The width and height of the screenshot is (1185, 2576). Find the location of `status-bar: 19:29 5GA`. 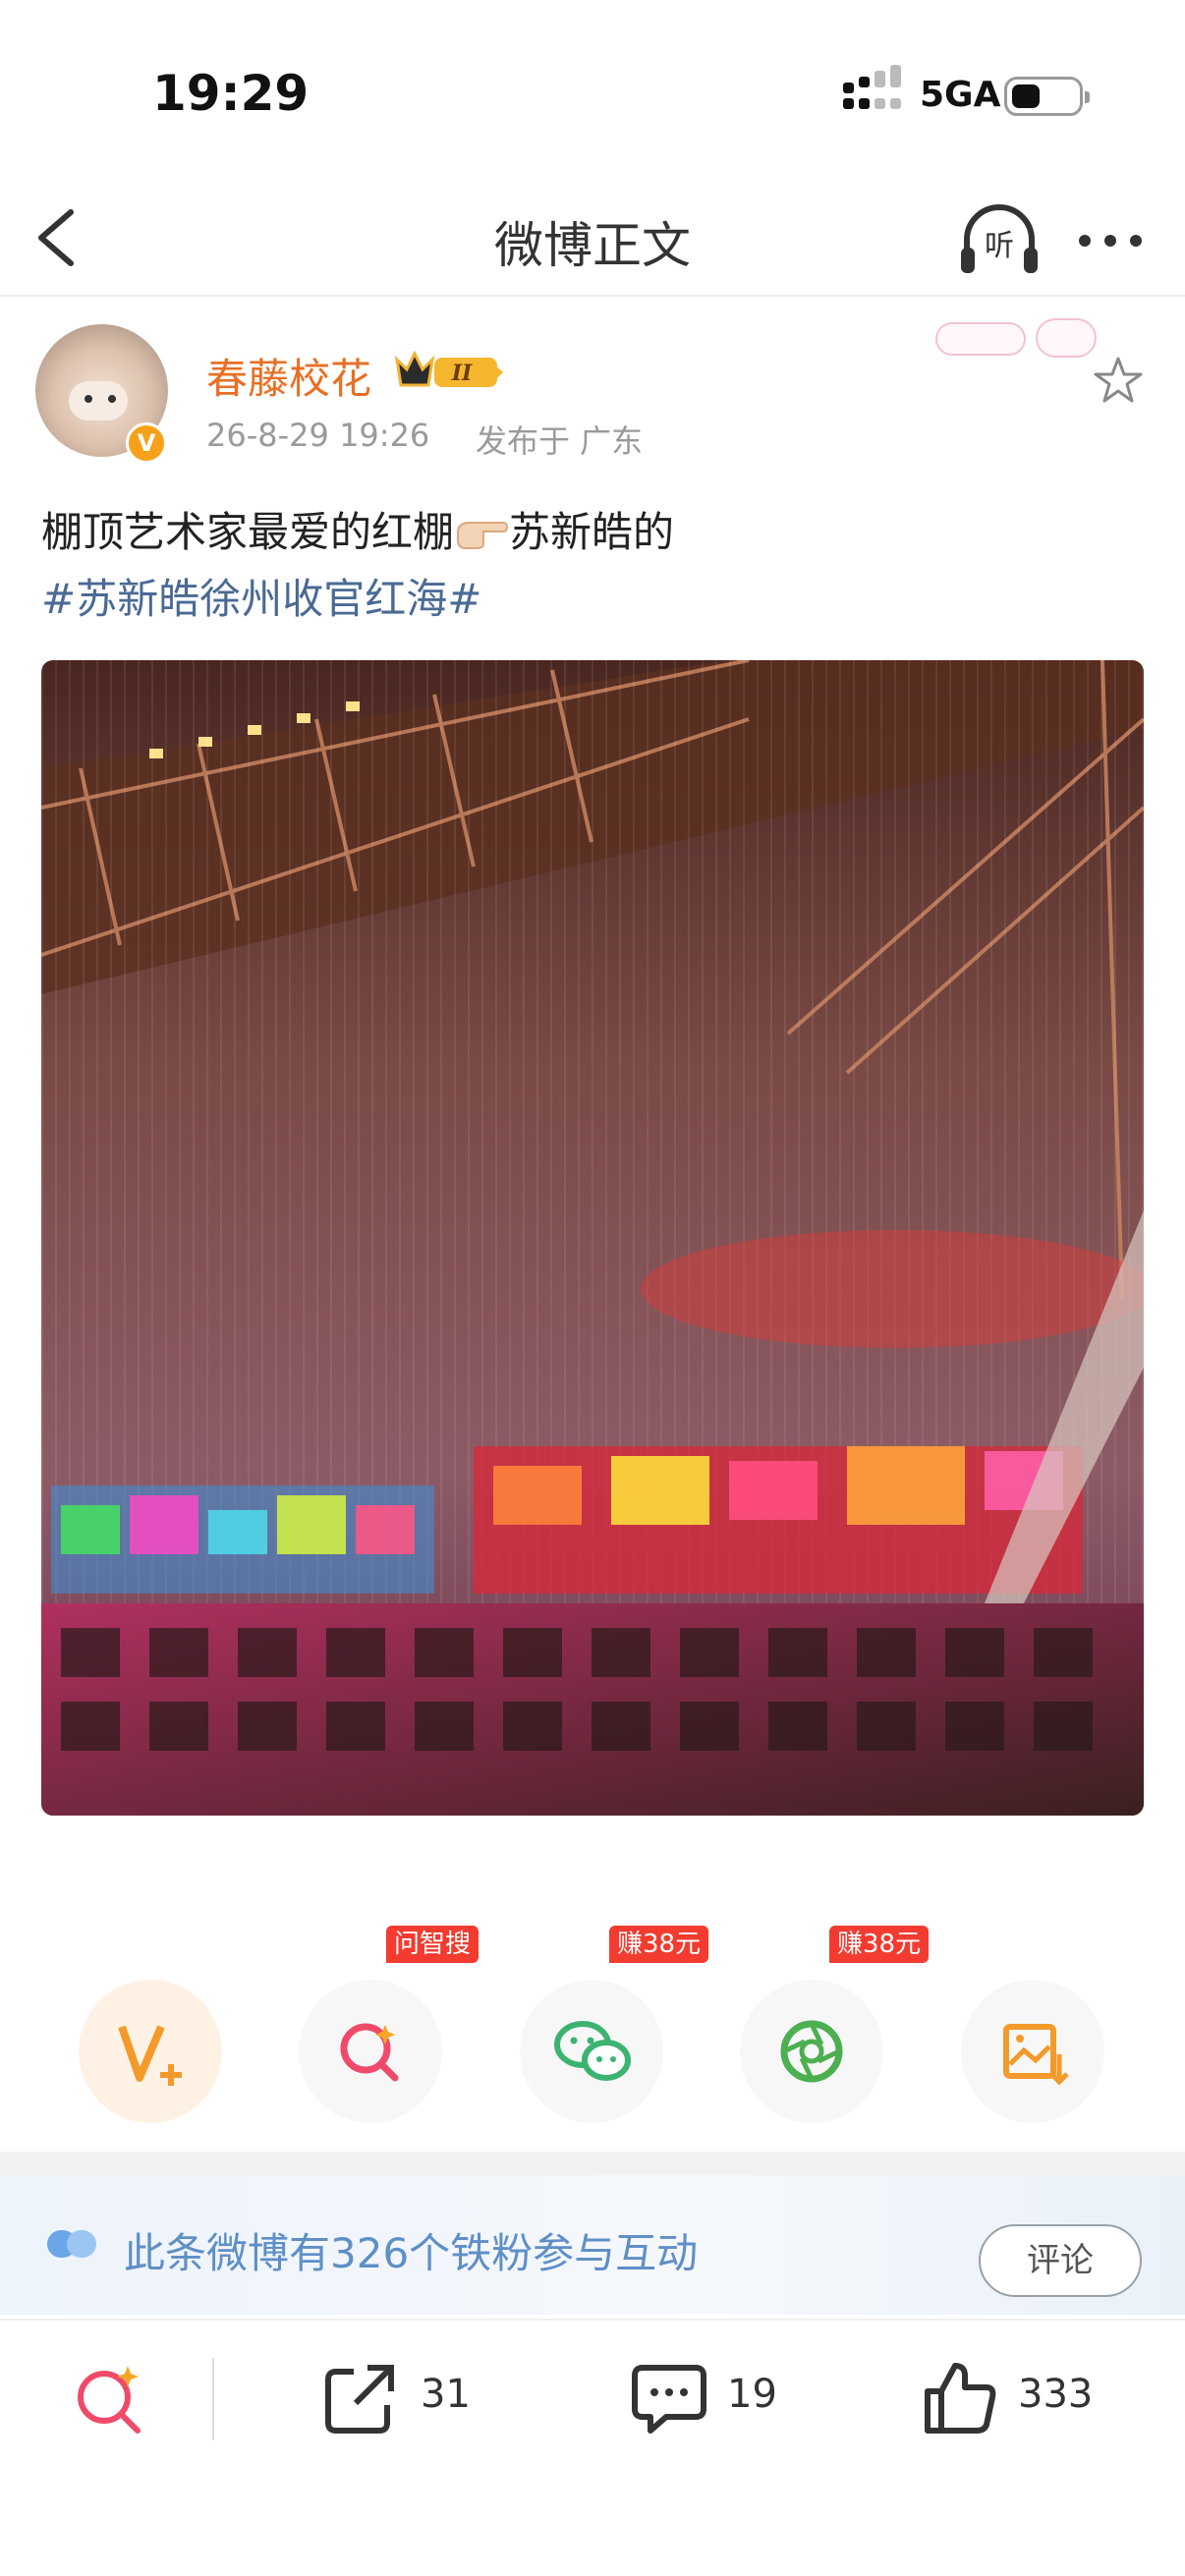

status-bar: 19:29 5GA is located at coordinates (592, 93).